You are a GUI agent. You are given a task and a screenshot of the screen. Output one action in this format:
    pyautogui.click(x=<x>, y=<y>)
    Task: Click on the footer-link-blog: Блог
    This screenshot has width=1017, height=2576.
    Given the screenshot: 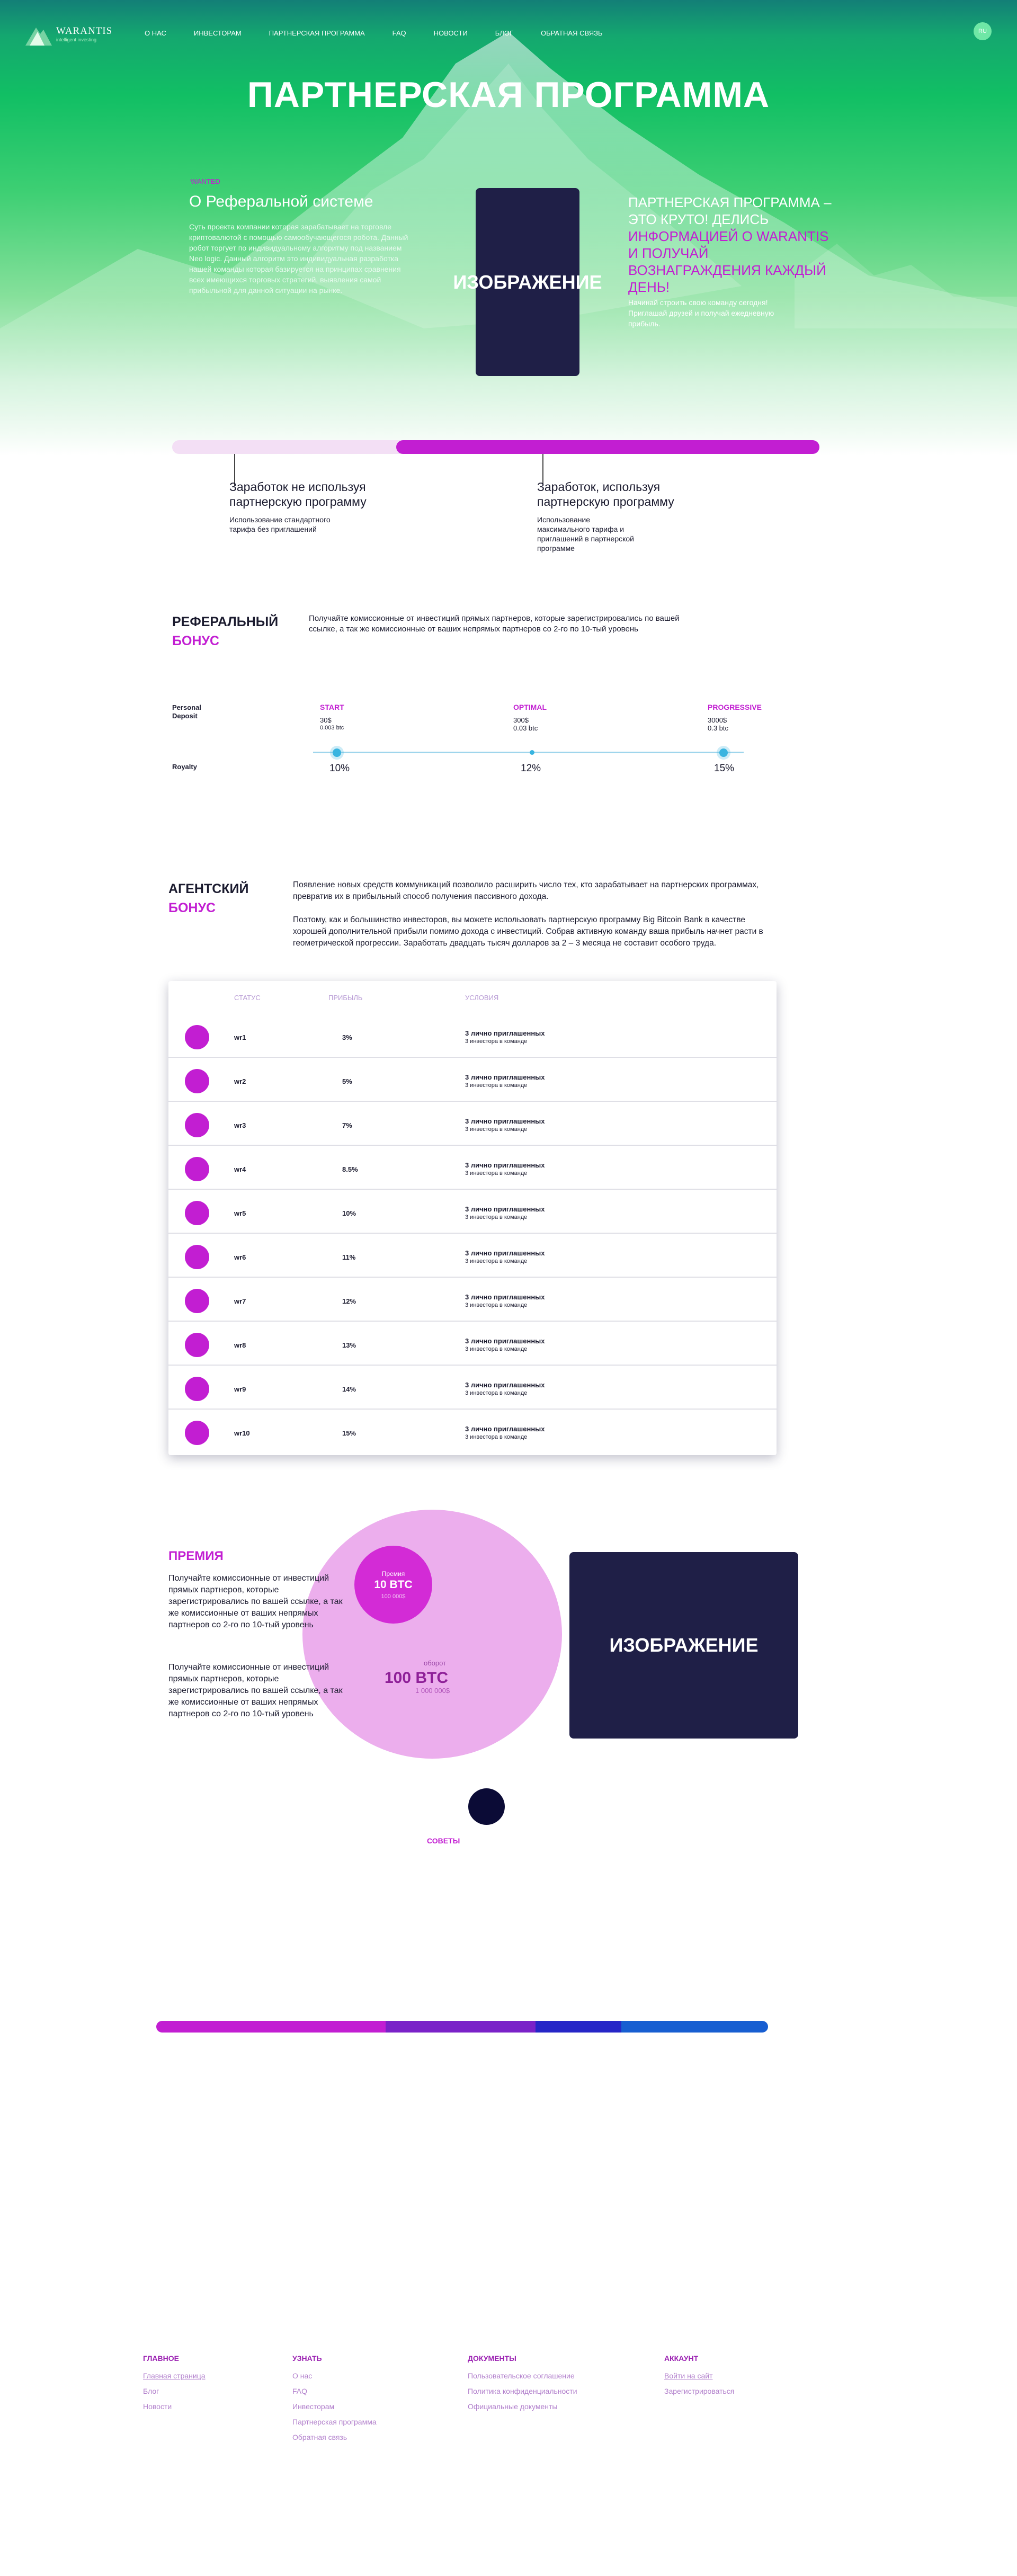 What is the action you would take?
    pyautogui.click(x=151, y=2391)
    